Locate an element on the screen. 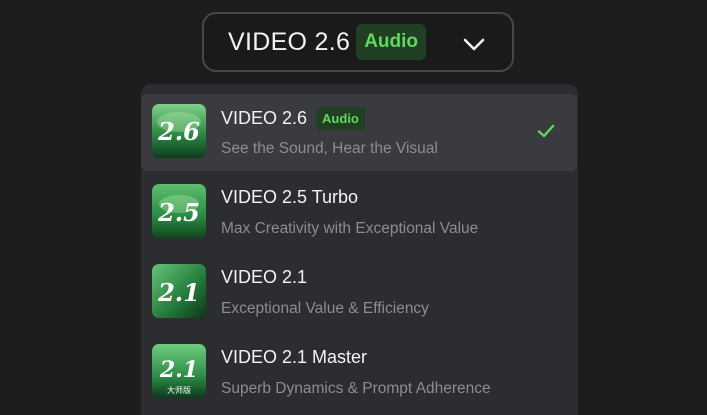 The width and height of the screenshot is (707, 415). model-thumbnail: 2.1 大师版 is located at coordinates (179, 371).